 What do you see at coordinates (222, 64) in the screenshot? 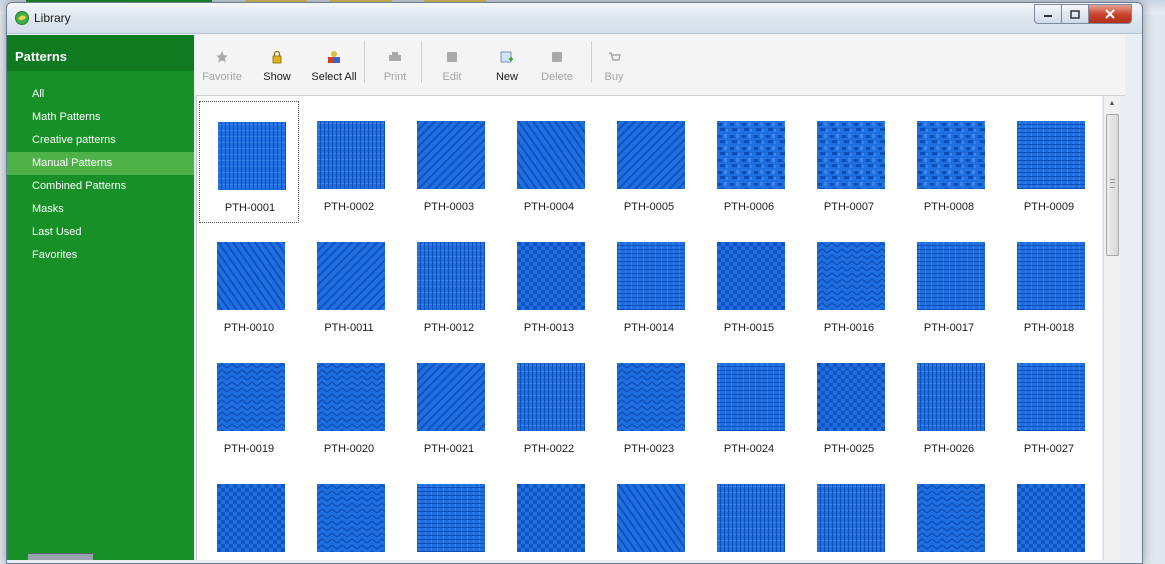
I see `favorite-button: Favorite` at bounding box center [222, 64].